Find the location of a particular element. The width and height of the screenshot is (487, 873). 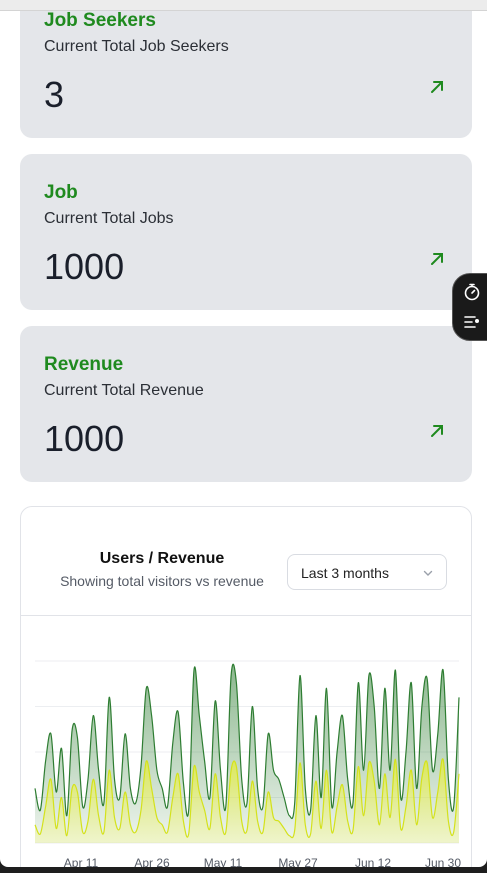

x-tick-label: Apr 26 is located at coordinates (152, 861).